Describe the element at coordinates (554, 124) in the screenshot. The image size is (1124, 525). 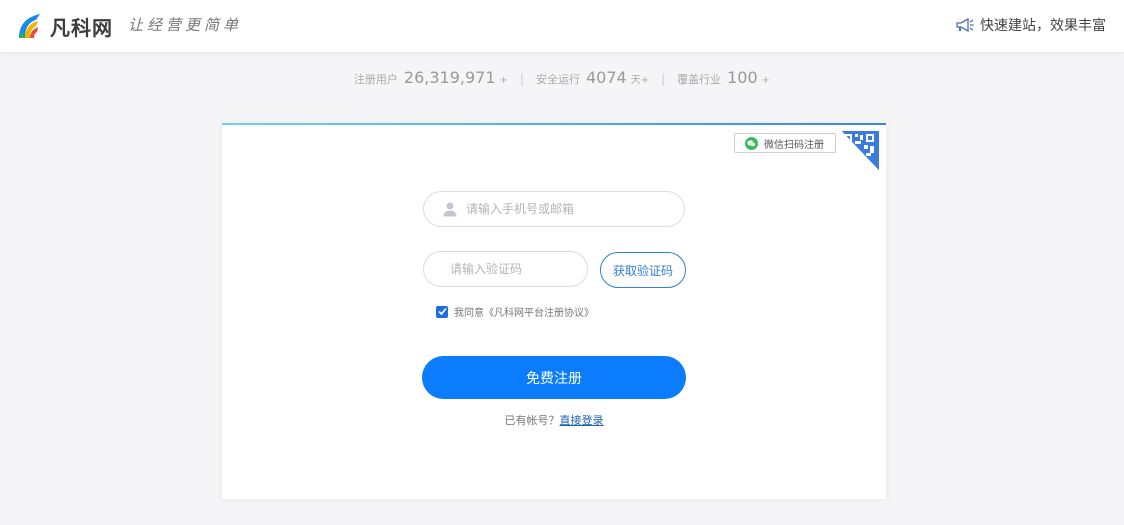
I see `card-accent-line` at that location.